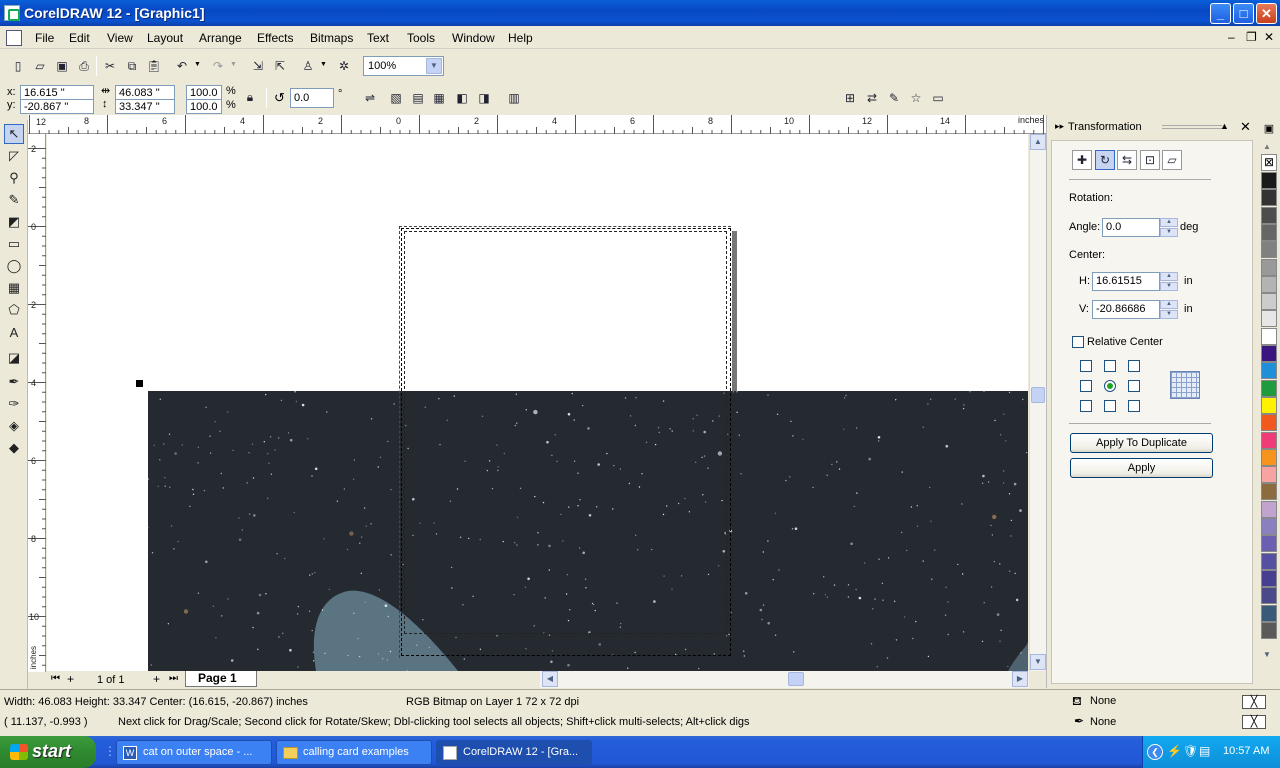 This screenshot has width=1280, height=768. Describe the element at coordinates (204, 106) in the screenshot. I see `scale-y-field: 100.0` at that location.